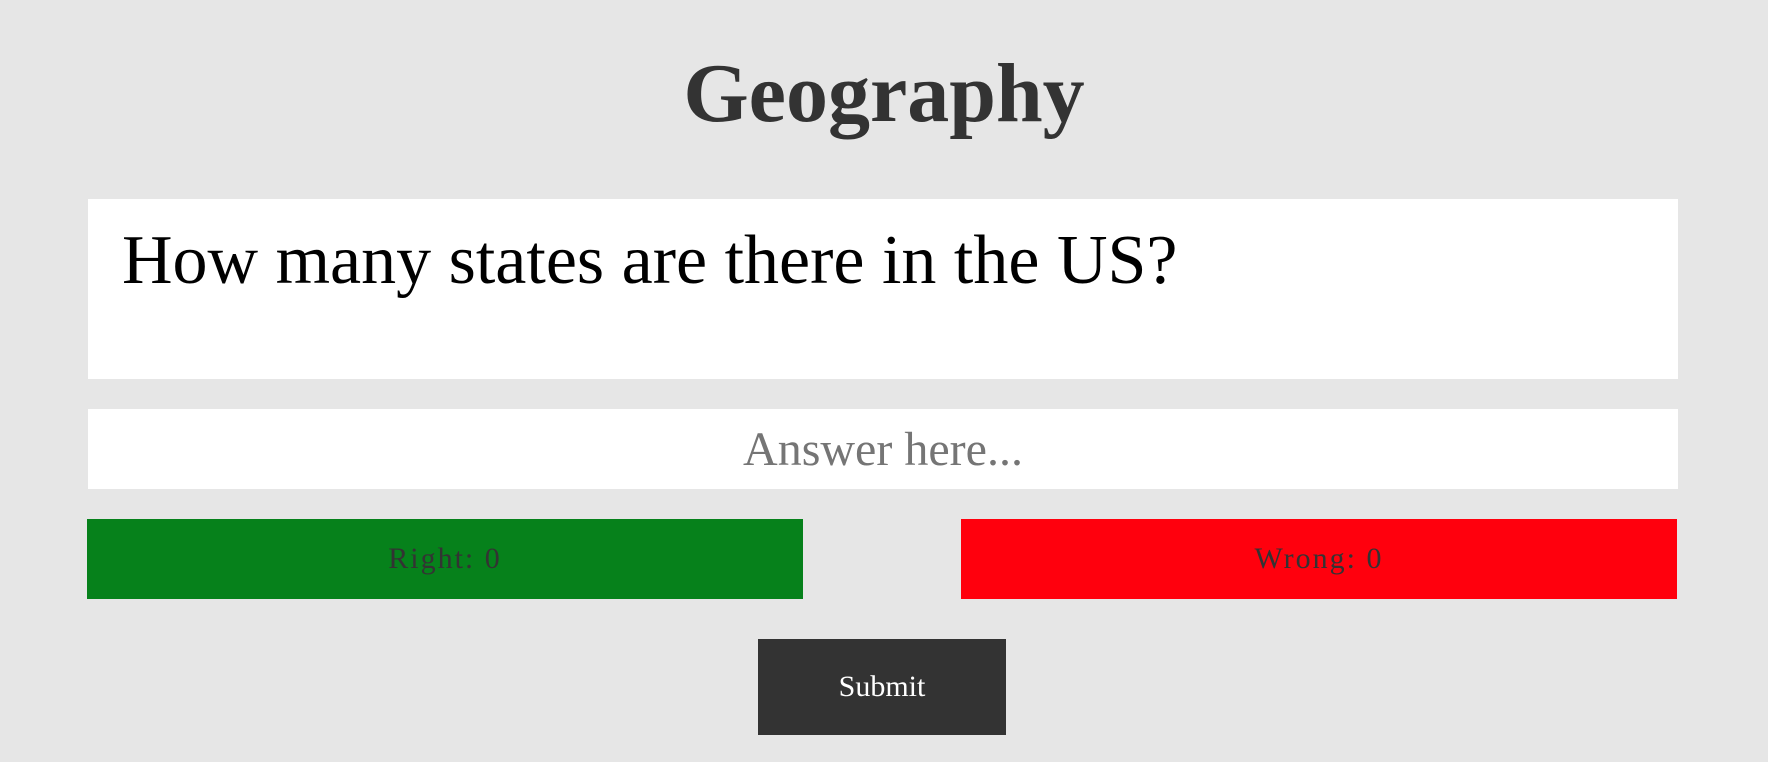 This screenshot has height=762, width=1768. I want to click on question-text: How many states are there in the US?, so click(650, 260).